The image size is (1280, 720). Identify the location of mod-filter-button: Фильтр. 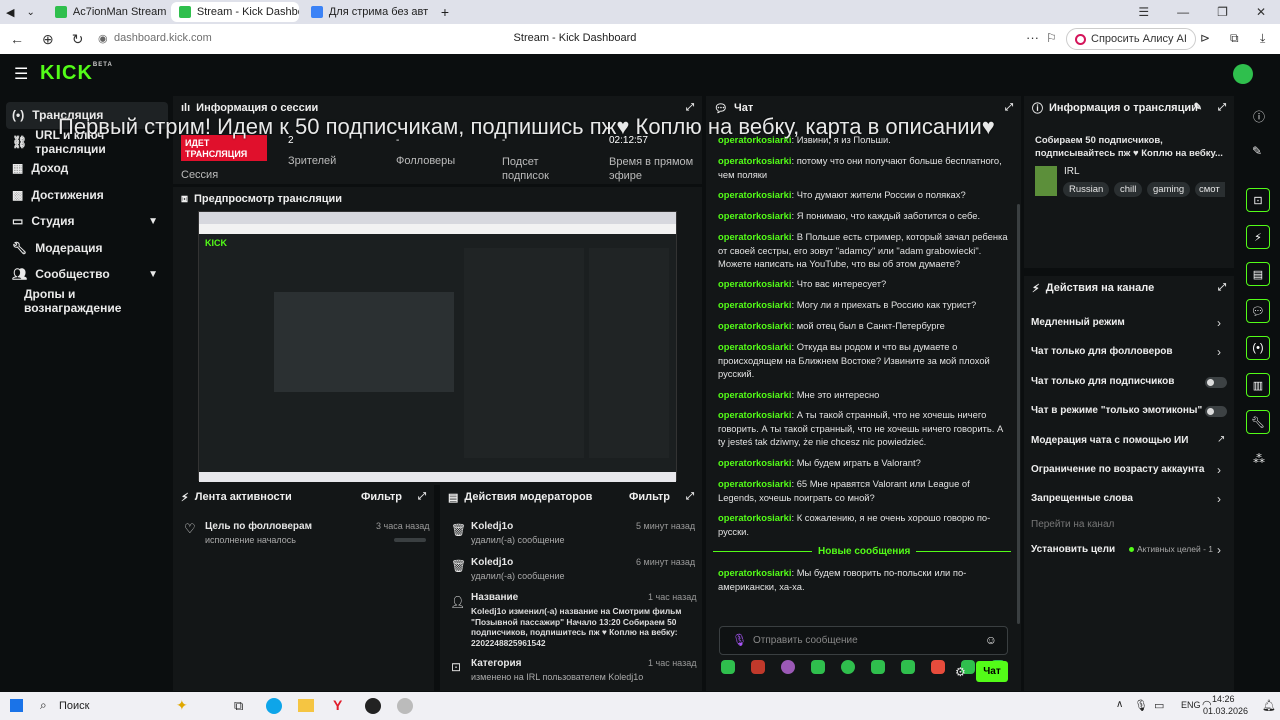
(649, 497).